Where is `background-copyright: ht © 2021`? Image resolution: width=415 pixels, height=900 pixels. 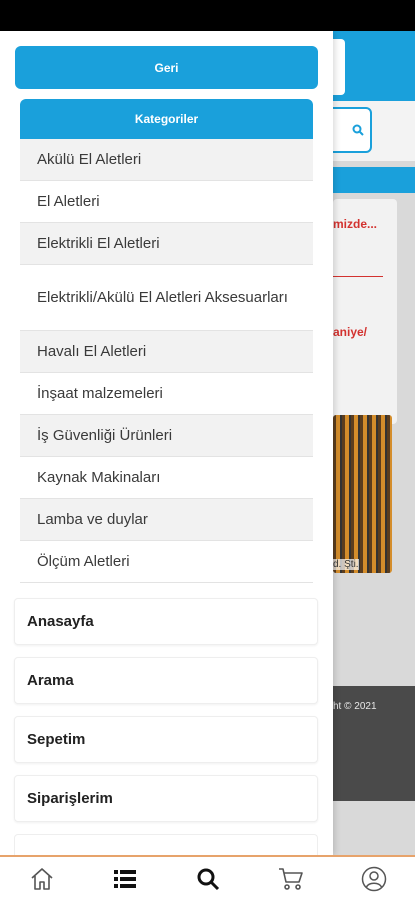 background-copyright: ht © 2021 is located at coordinates (355, 706).